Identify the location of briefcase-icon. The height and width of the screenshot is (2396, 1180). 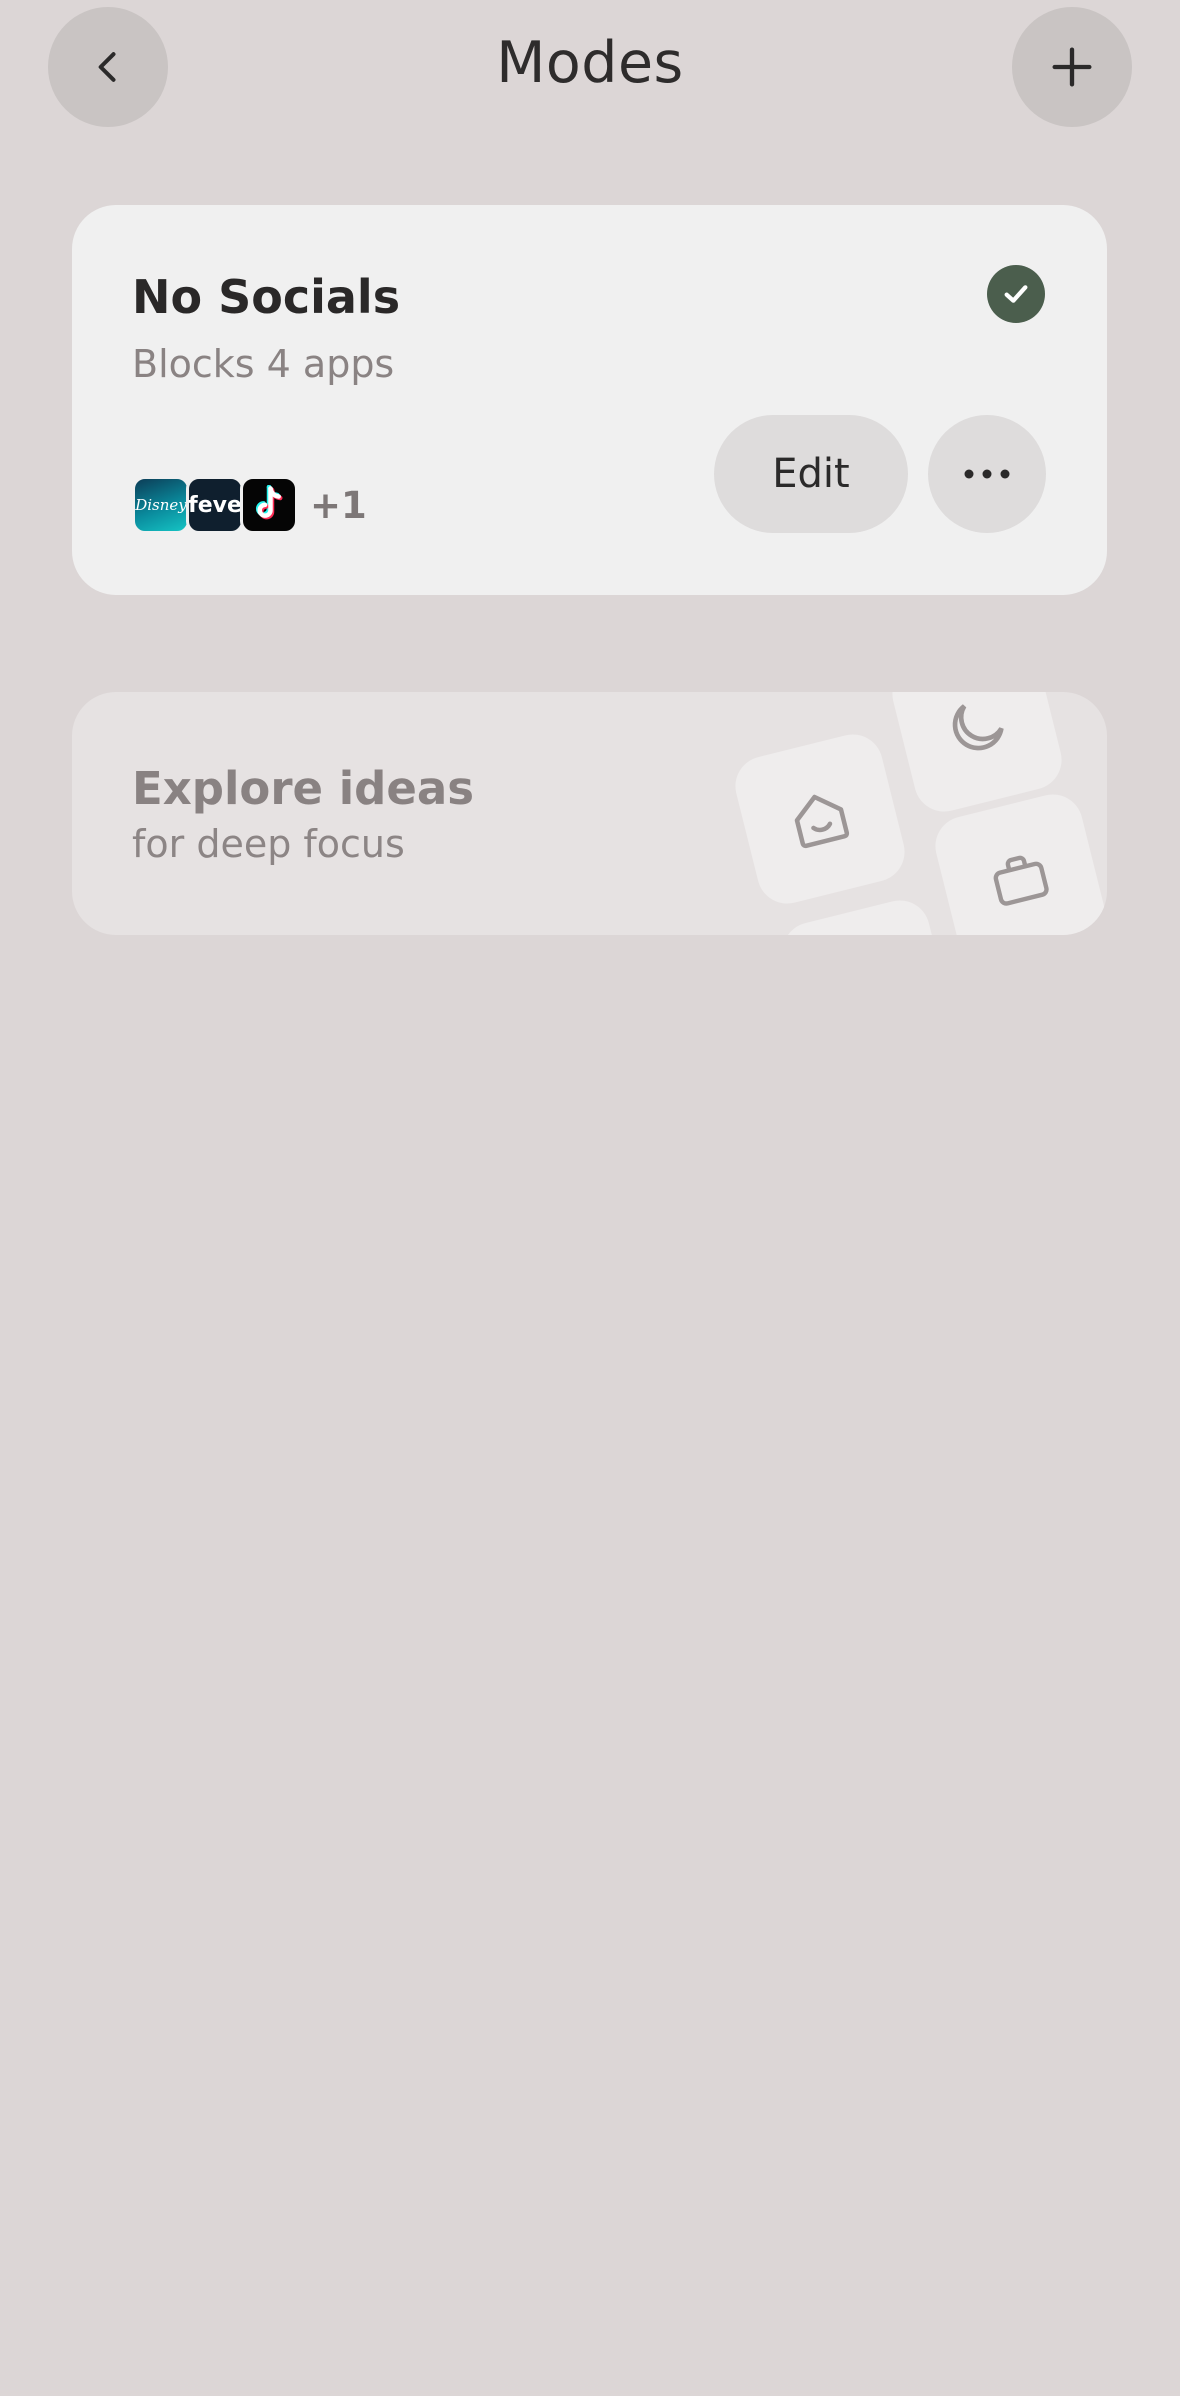
(1021, 880).